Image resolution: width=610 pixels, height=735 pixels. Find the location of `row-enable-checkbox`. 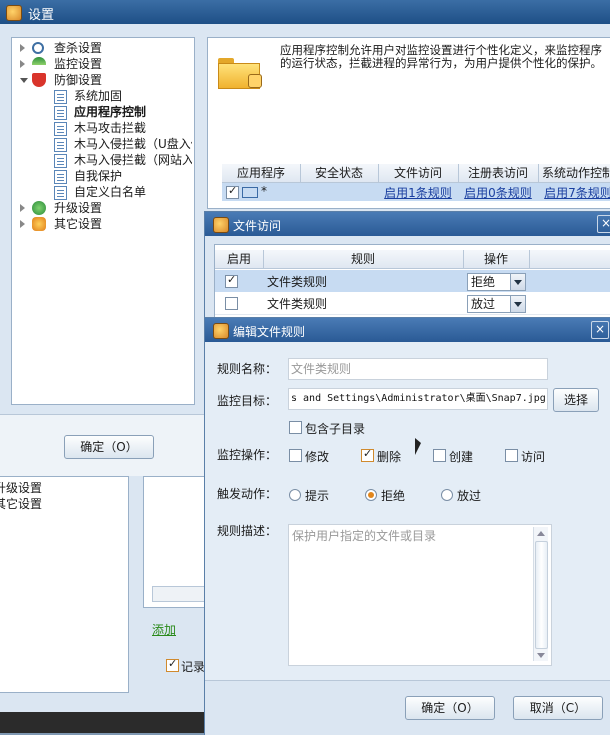

row-enable-checkbox is located at coordinates (232, 191).